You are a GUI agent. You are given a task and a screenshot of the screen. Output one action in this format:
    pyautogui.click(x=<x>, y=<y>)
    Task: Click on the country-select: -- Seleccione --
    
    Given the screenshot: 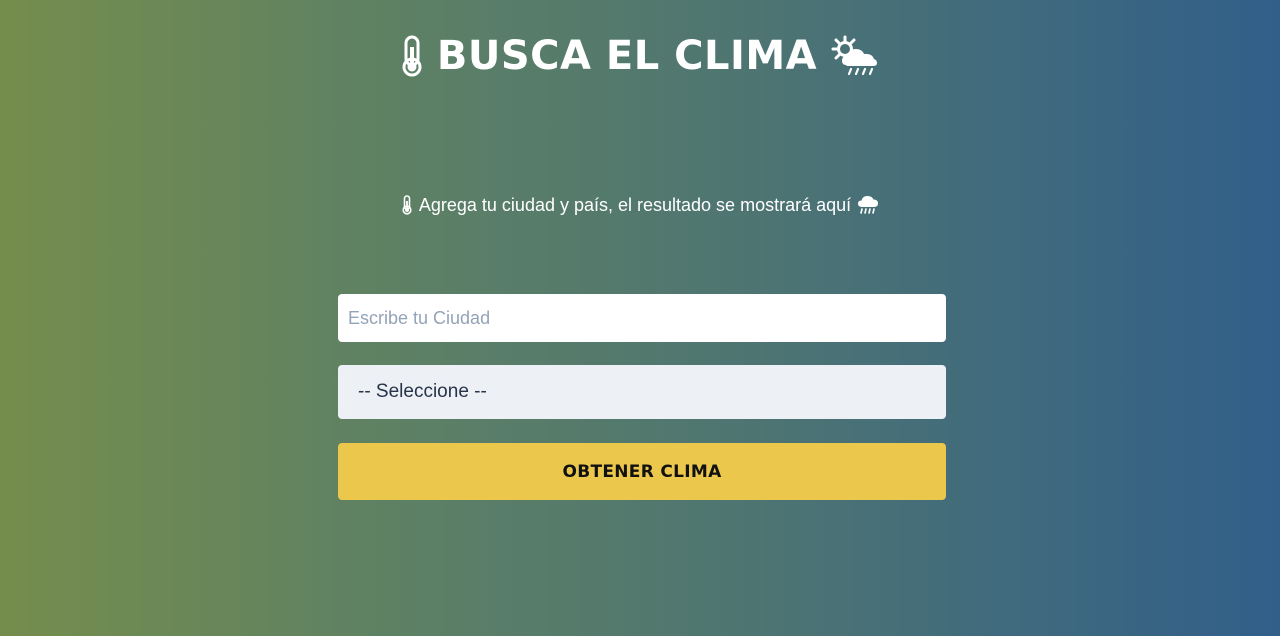 What is the action you would take?
    pyautogui.click(x=642, y=392)
    